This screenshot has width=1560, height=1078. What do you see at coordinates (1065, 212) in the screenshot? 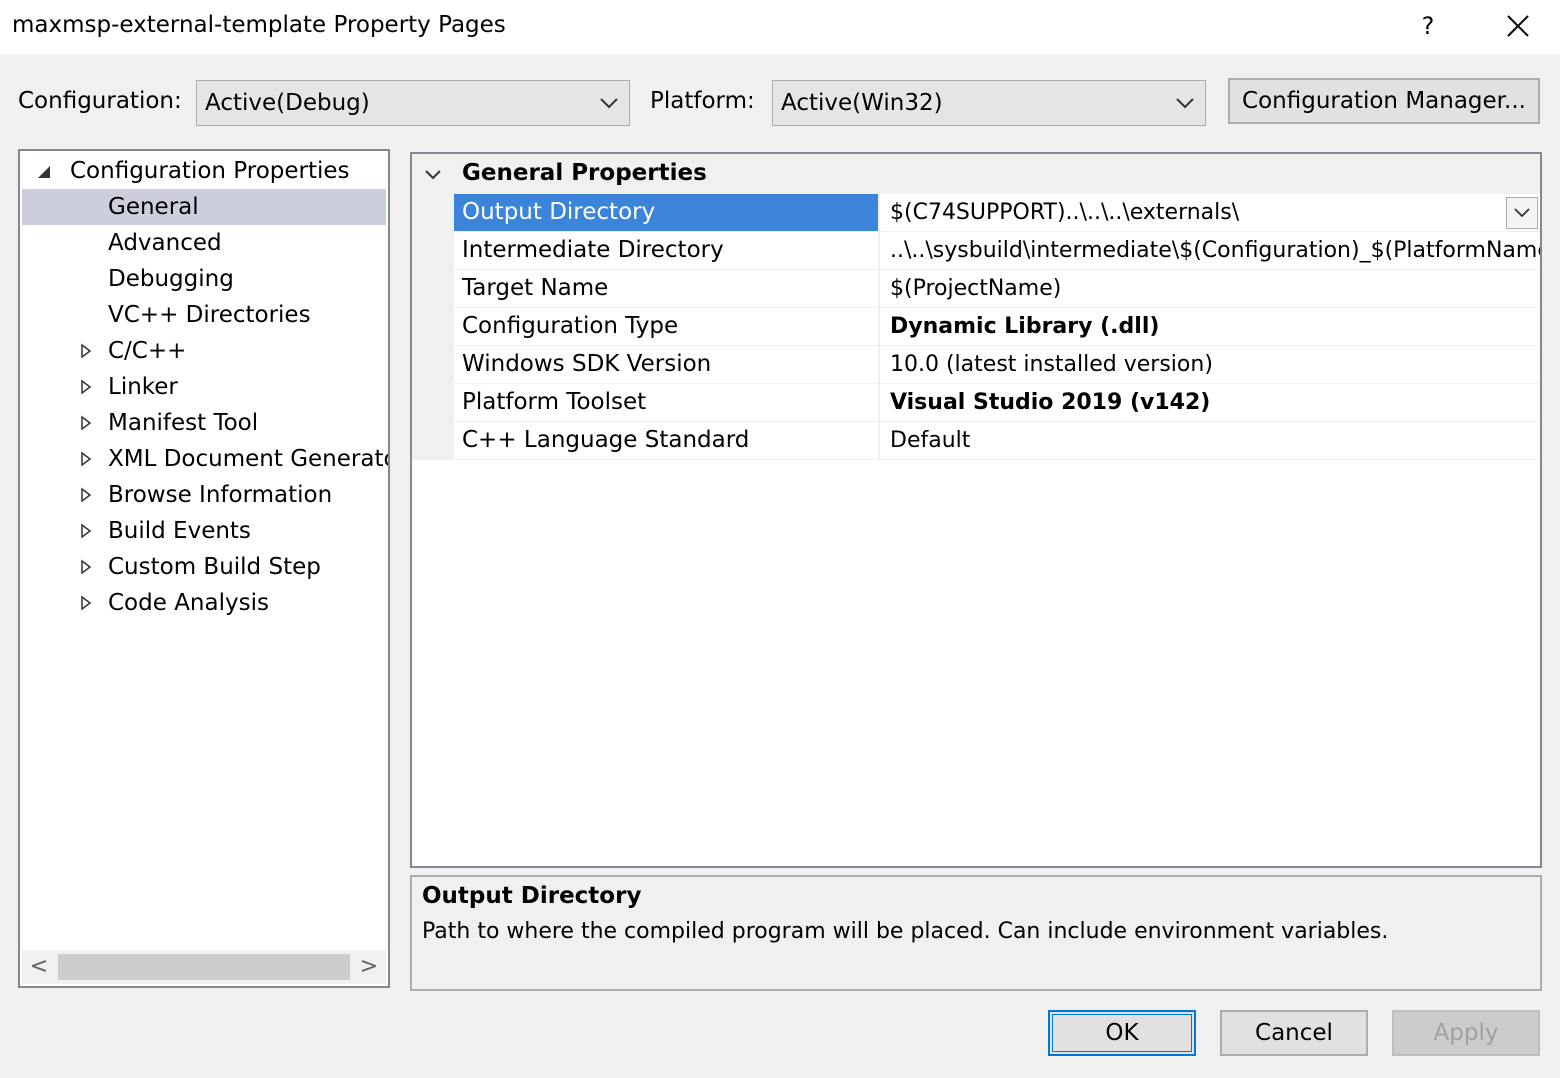
I see `property-value-text: $(C74SUPPORT)..\..\..\externals\` at bounding box center [1065, 212].